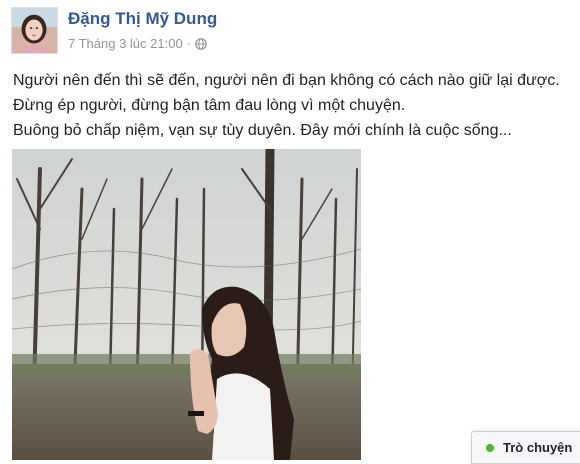 This screenshot has width=580, height=464. What do you see at coordinates (538, 447) in the screenshot?
I see `chat-tab-label: Trò chuyện` at bounding box center [538, 447].